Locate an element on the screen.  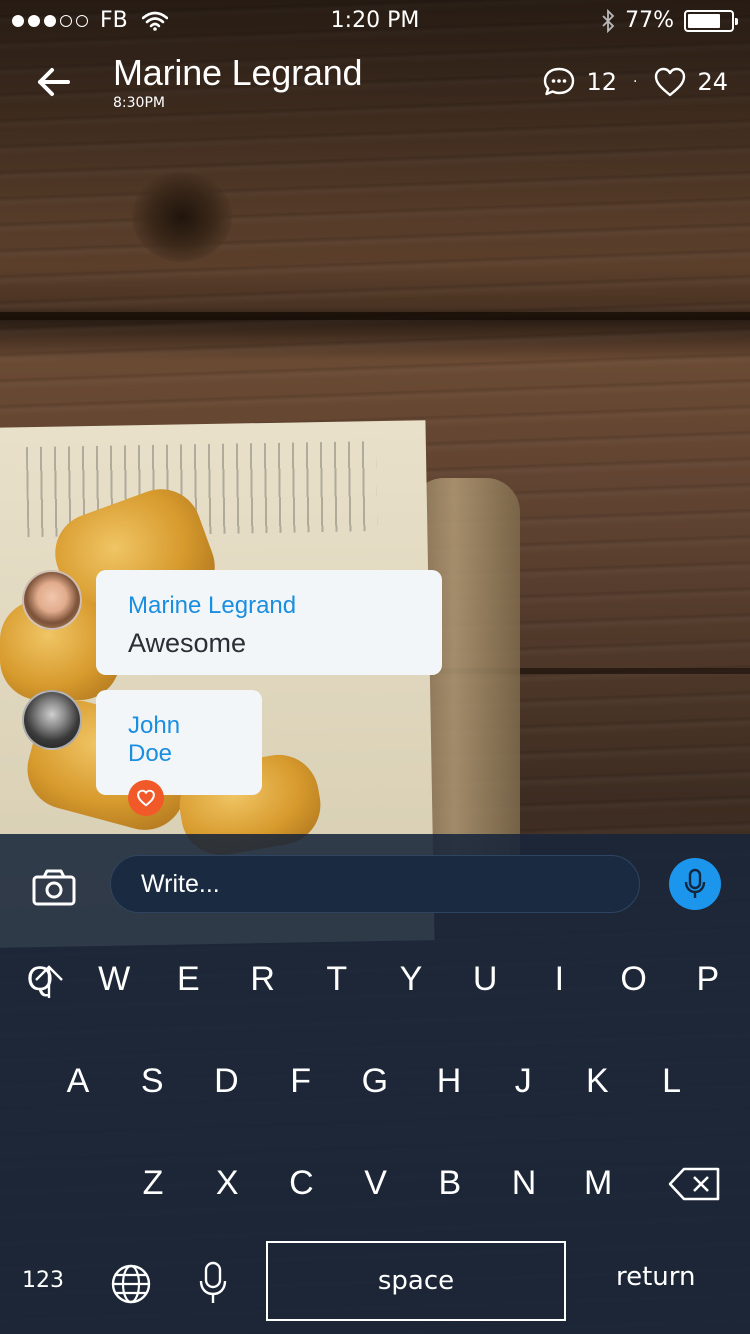
chat-header: Marine Legrand 8:30PM 12 · 24 is located at coordinates (375, 85).